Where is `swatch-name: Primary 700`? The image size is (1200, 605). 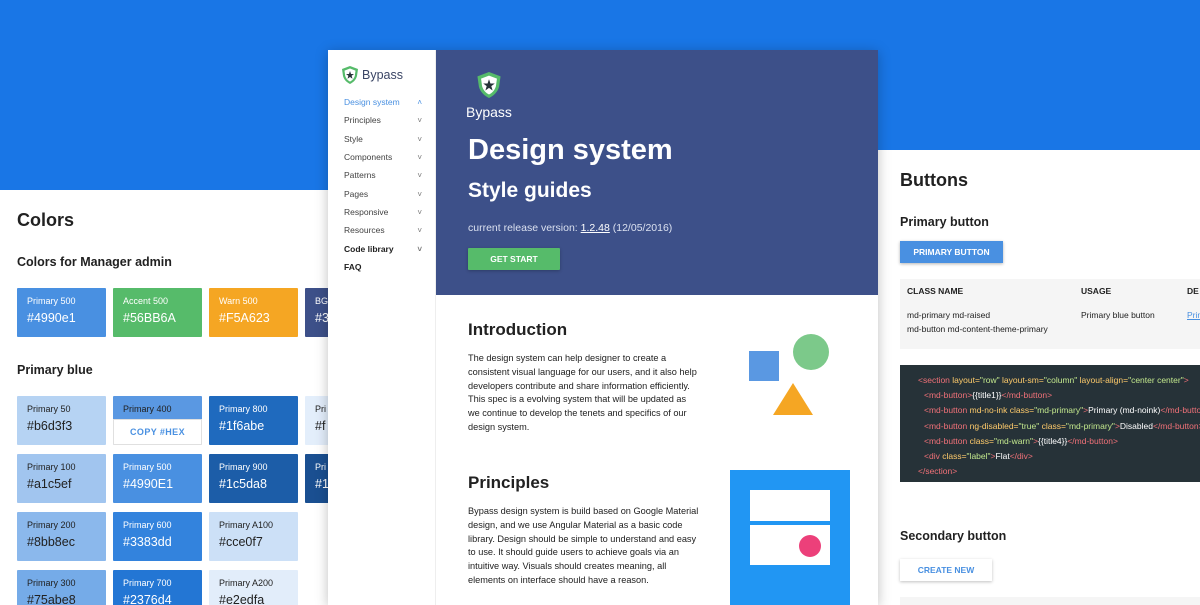 swatch-name: Primary 700 is located at coordinates (147, 583).